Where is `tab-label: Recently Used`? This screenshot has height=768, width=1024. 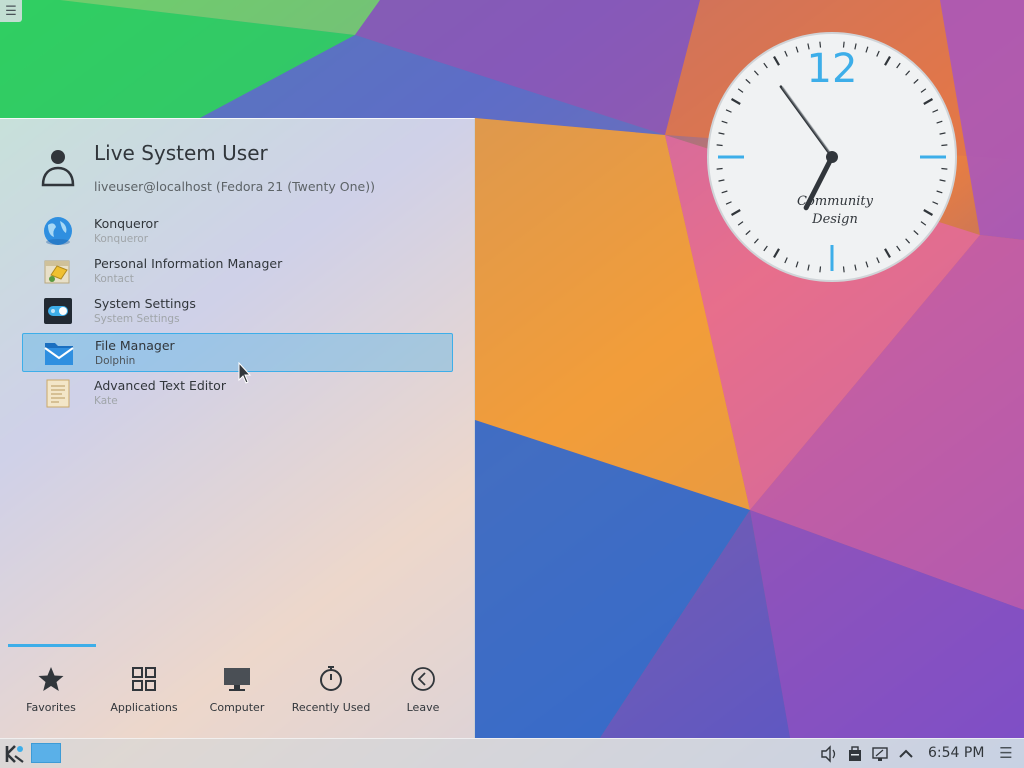
tab-label: Recently Used is located at coordinates (331, 707).